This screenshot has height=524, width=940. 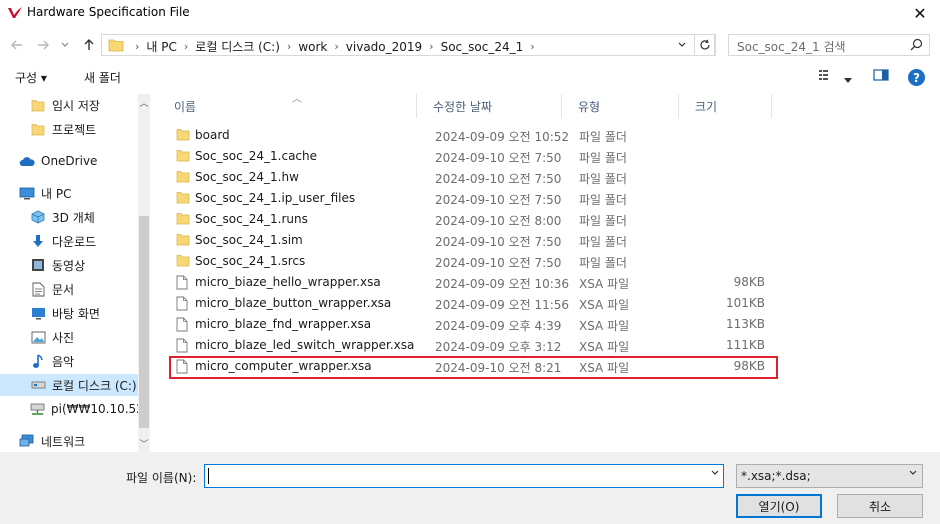 What do you see at coordinates (745, 345) in the screenshot?
I see `file-size: 111KB` at bounding box center [745, 345].